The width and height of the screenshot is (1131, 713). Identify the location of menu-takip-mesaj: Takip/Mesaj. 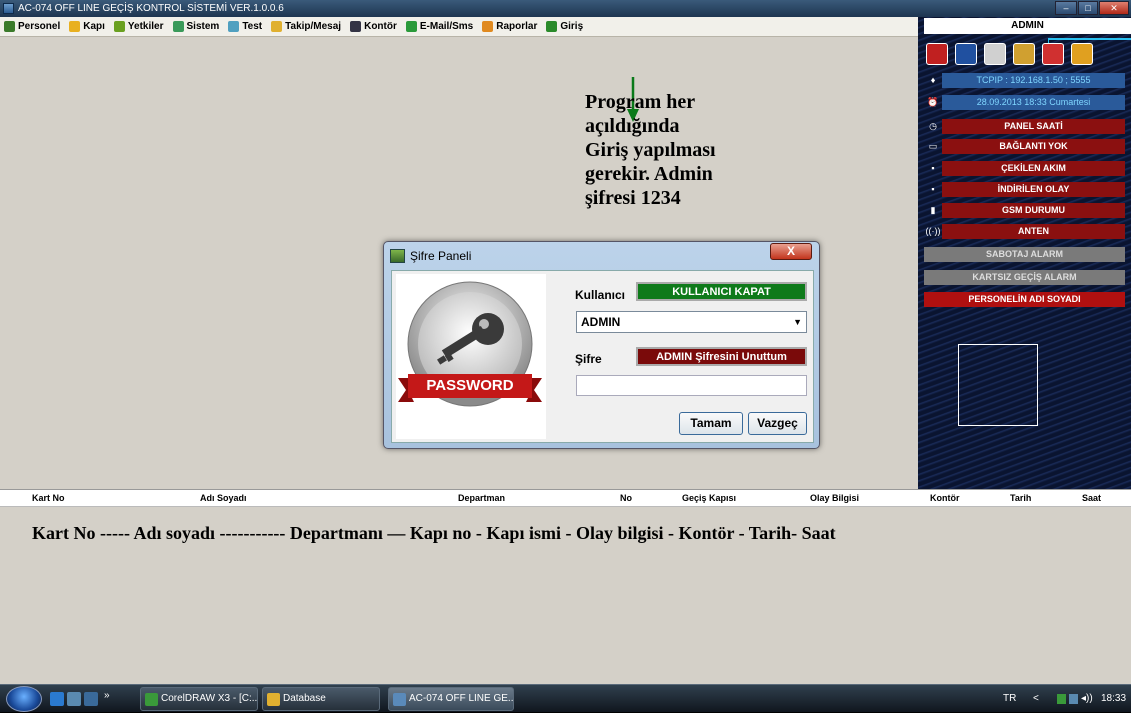
(306, 26).